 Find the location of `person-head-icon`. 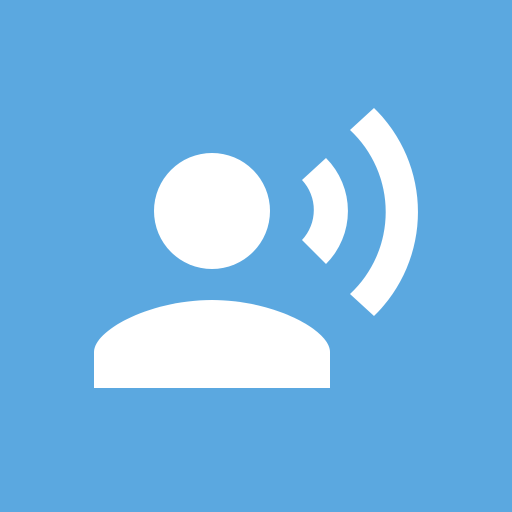

person-head-icon is located at coordinates (212, 211).